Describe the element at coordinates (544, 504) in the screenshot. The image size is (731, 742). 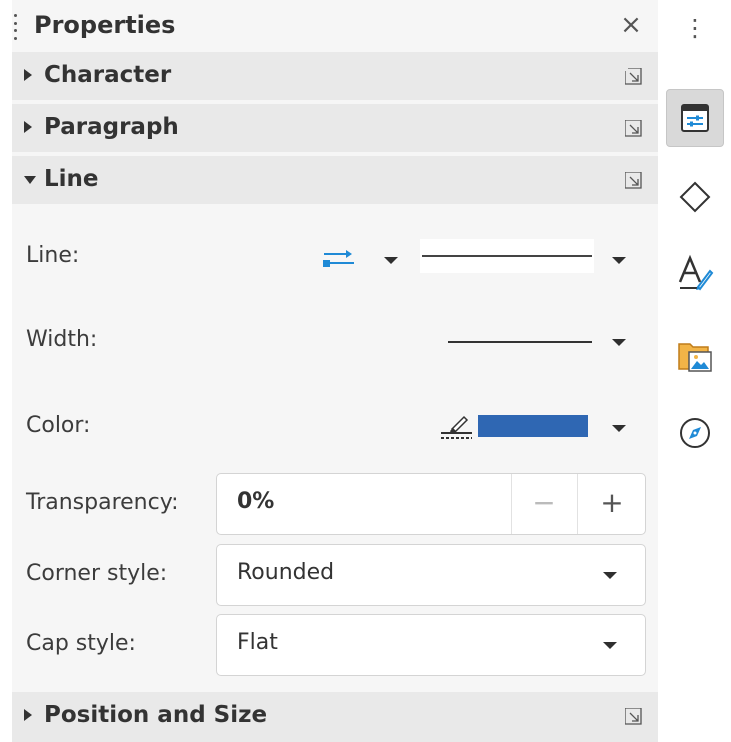
I see `decrement-button: −` at that location.